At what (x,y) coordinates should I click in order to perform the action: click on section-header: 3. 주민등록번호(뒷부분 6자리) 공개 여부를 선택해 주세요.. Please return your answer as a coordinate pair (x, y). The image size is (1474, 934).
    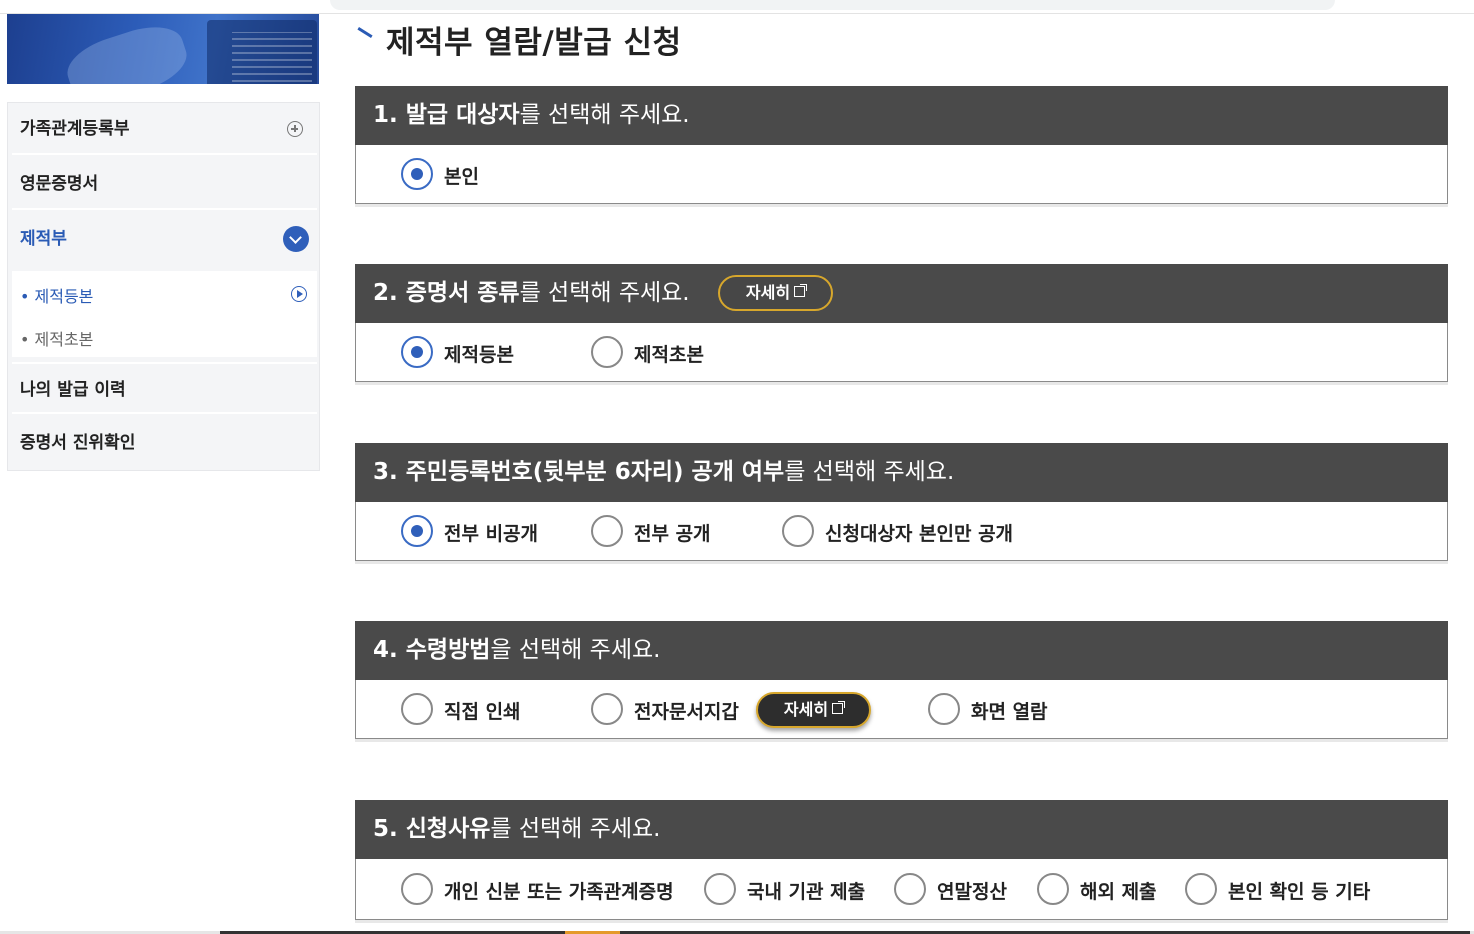
    Looking at the image, I should click on (901, 472).